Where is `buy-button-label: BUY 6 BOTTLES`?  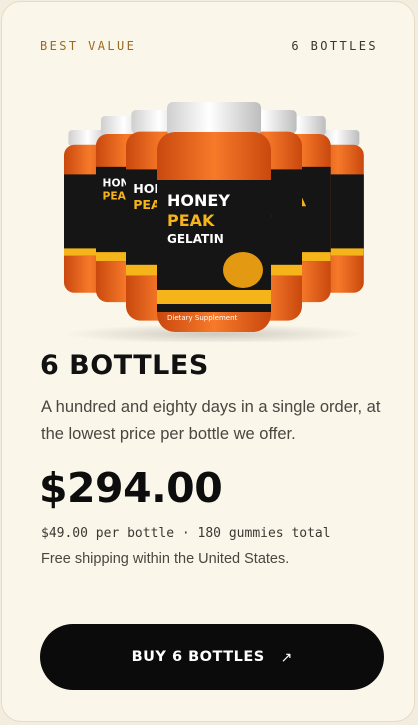 buy-button-label: BUY 6 BOTTLES is located at coordinates (198, 657).